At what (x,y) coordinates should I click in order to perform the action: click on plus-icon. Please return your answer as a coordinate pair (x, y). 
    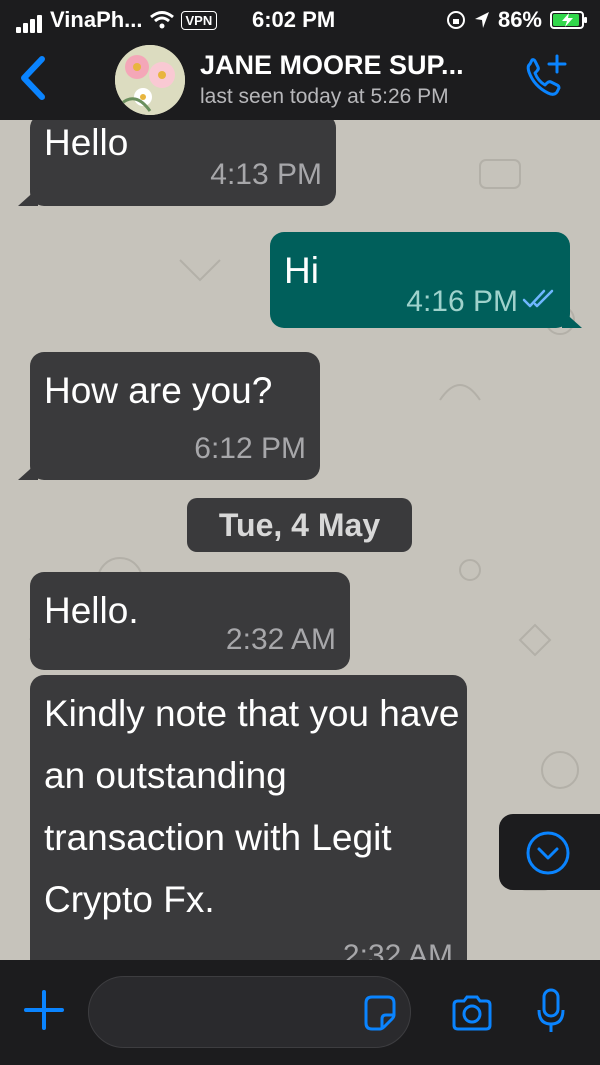
    Looking at the image, I should click on (44, 1010).